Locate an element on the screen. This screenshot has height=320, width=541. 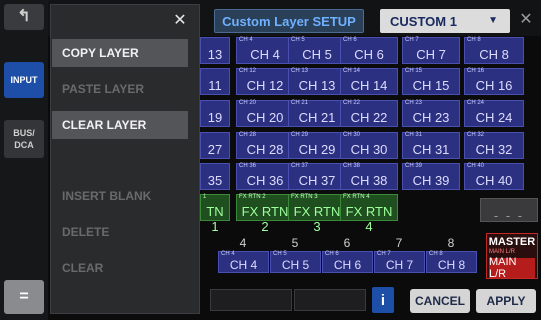
channel-cell-sublabel: CH 39 is located at coordinates (414, 166).